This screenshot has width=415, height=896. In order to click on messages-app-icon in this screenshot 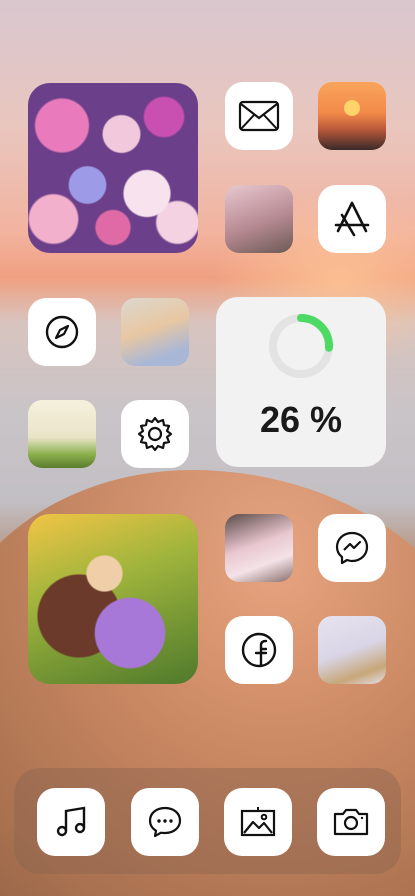, I will do `click(165, 822)`.